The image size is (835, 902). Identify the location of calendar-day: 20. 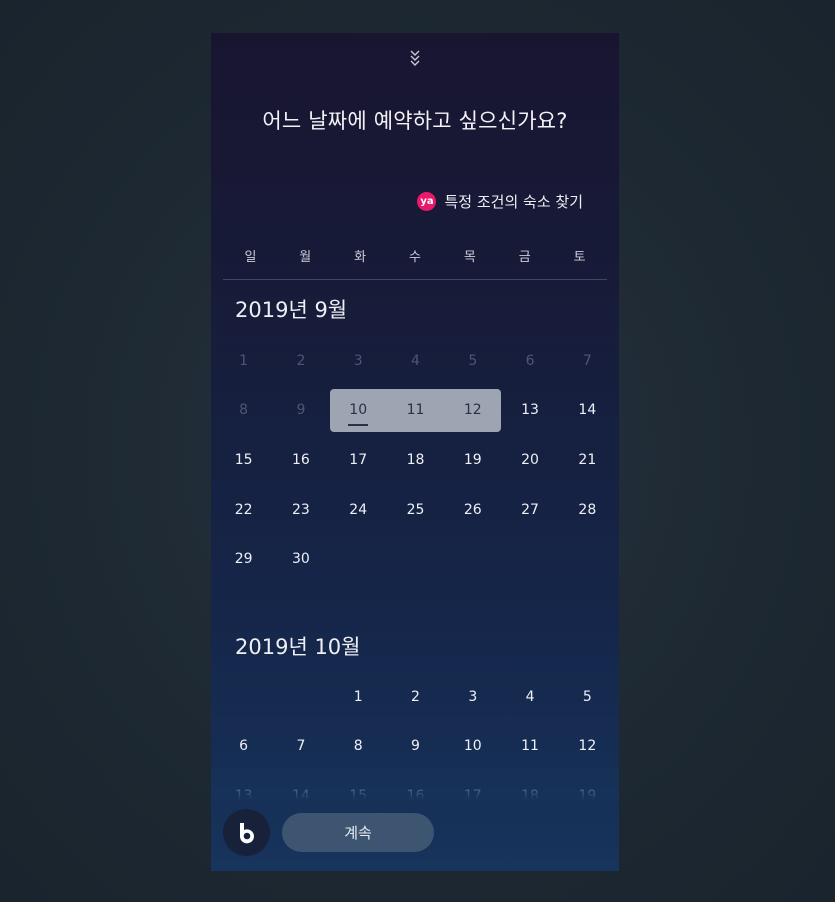
(529, 460).